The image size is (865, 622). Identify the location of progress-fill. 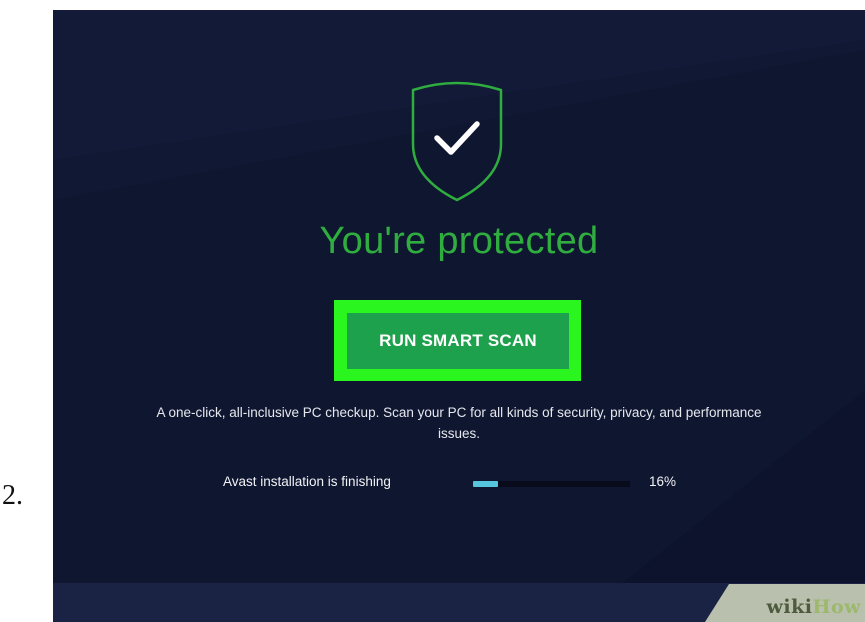
(486, 484).